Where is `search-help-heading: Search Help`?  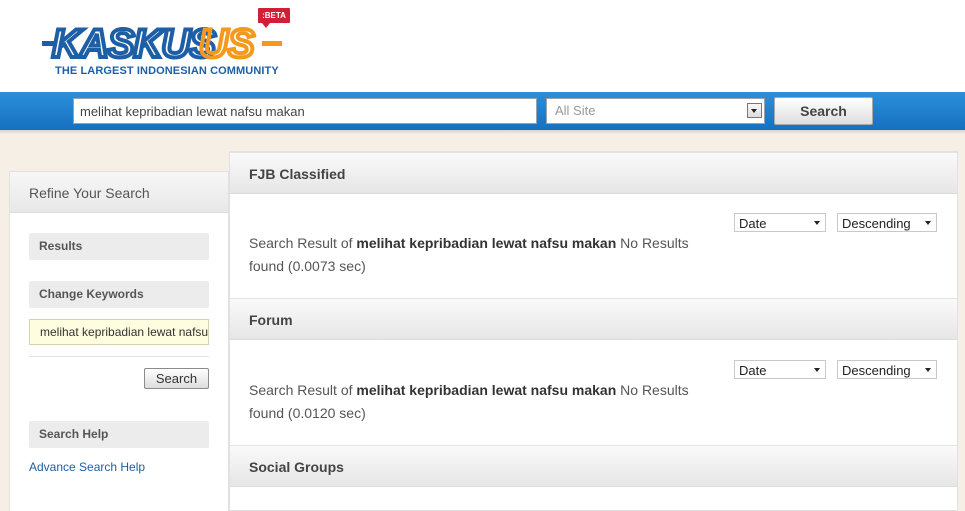
search-help-heading: Search Help is located at coordinates (119, 434).